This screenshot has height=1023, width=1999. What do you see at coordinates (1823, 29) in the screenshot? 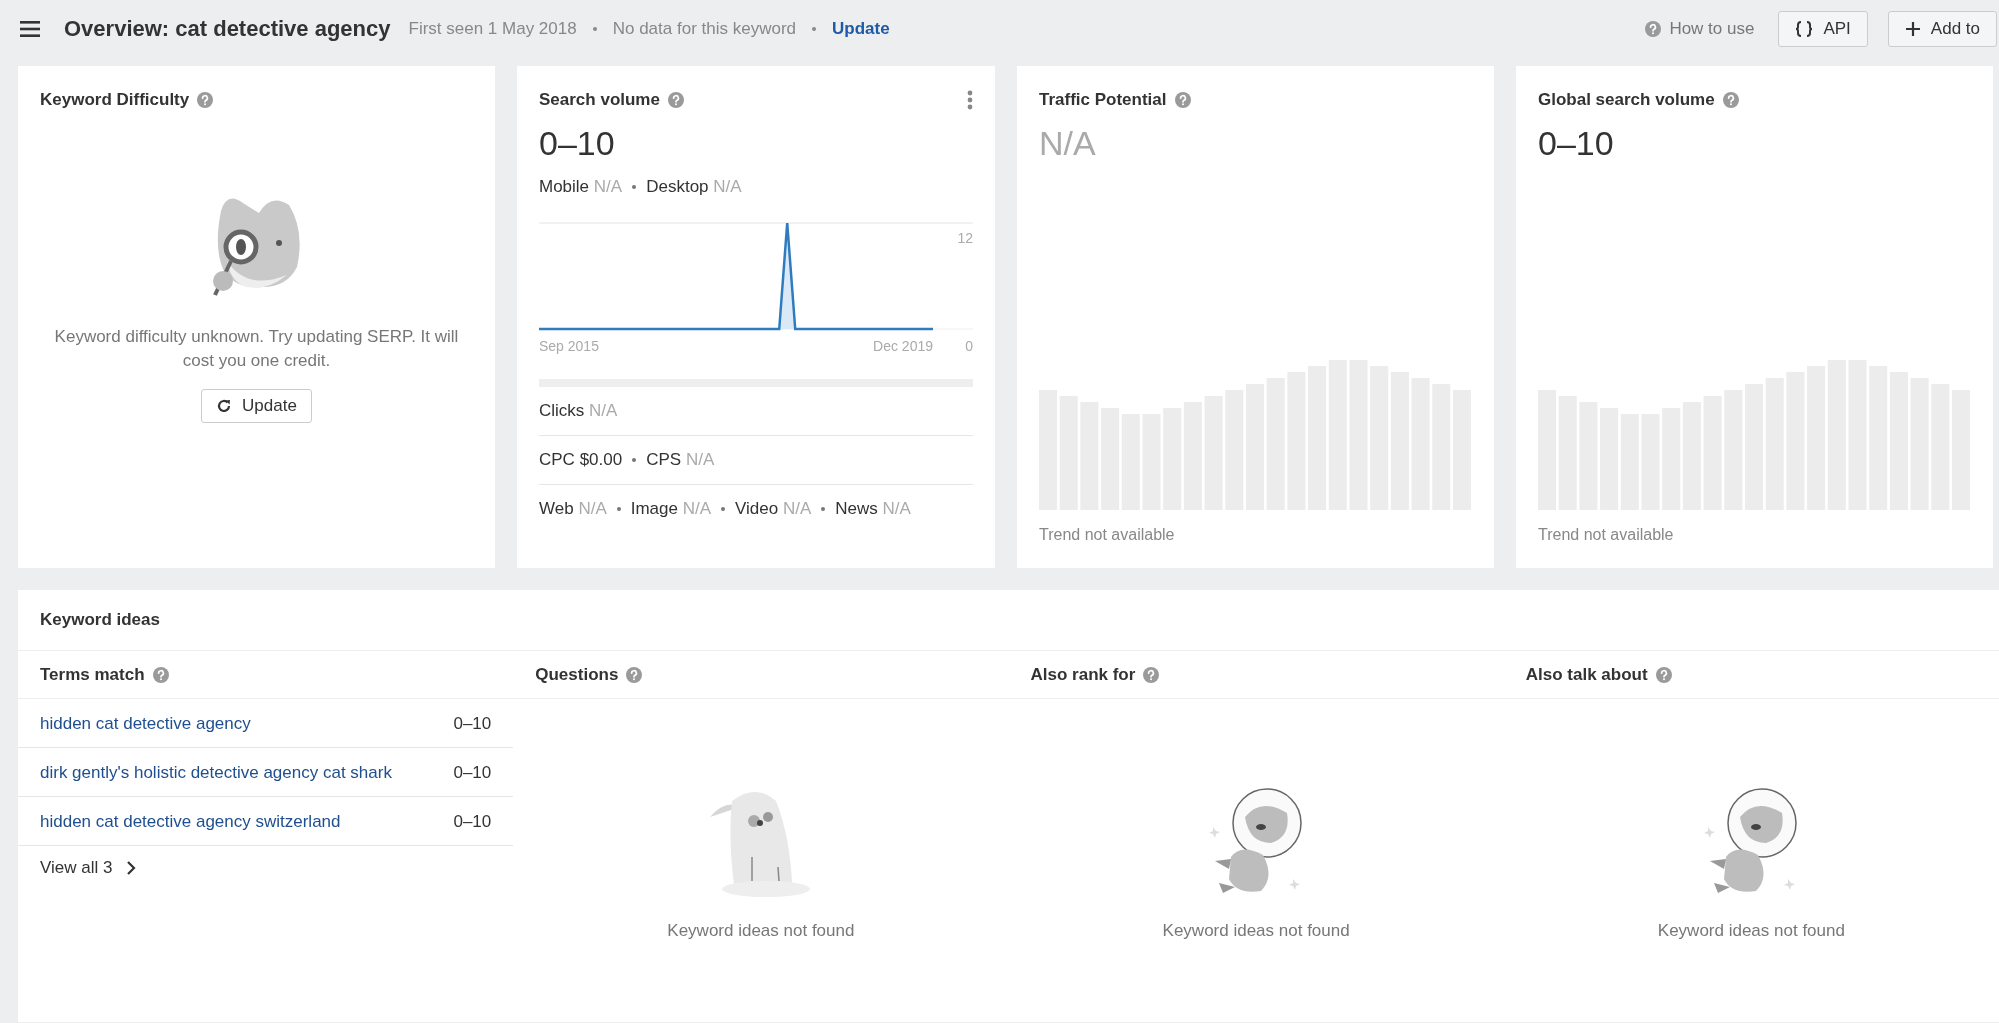
I see `api-button: API` at bounding box center [1823, 29].